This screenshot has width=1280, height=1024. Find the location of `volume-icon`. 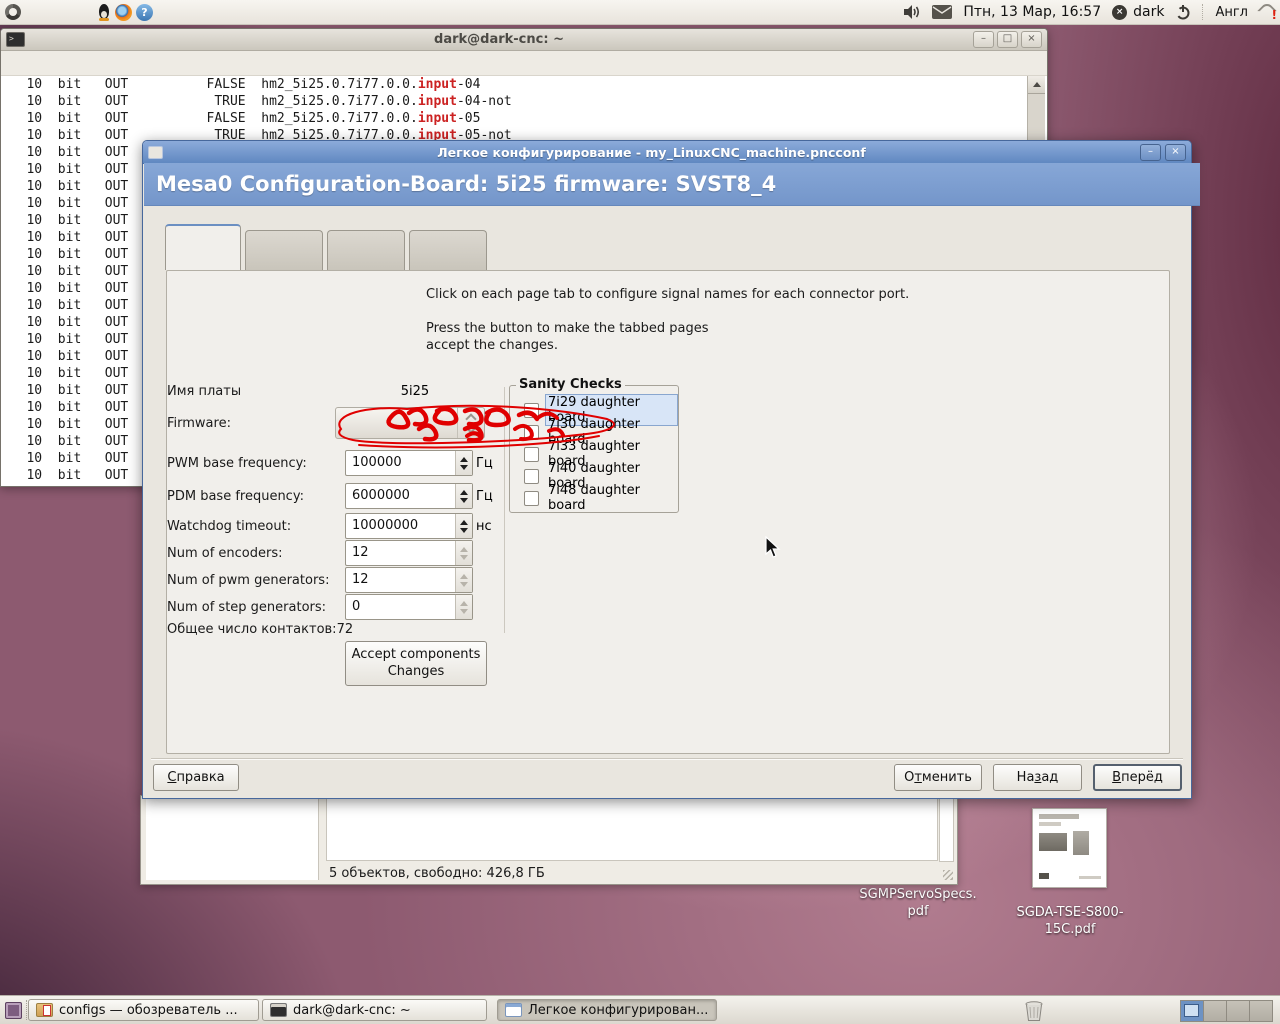

volume-icon is located at coordinates (912, 12).